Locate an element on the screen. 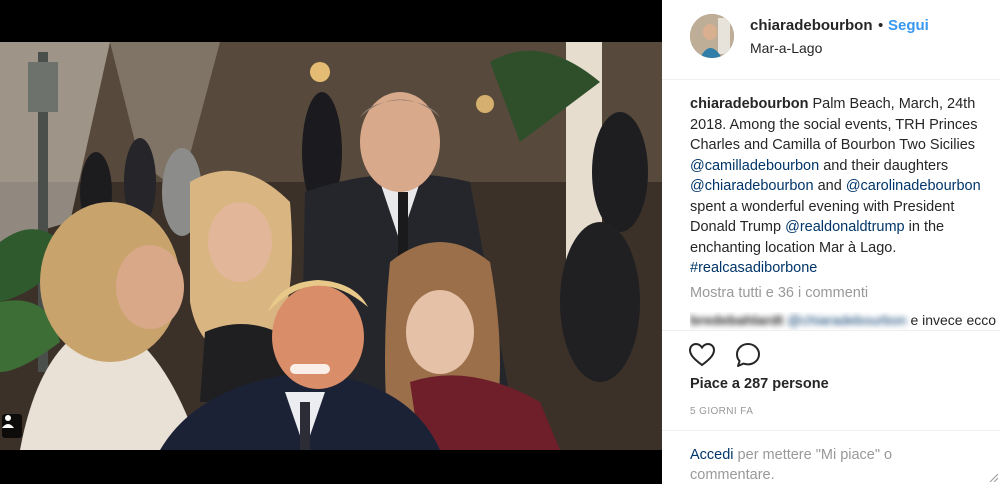  login-link: Accedi is located at coordinates (712, 455).